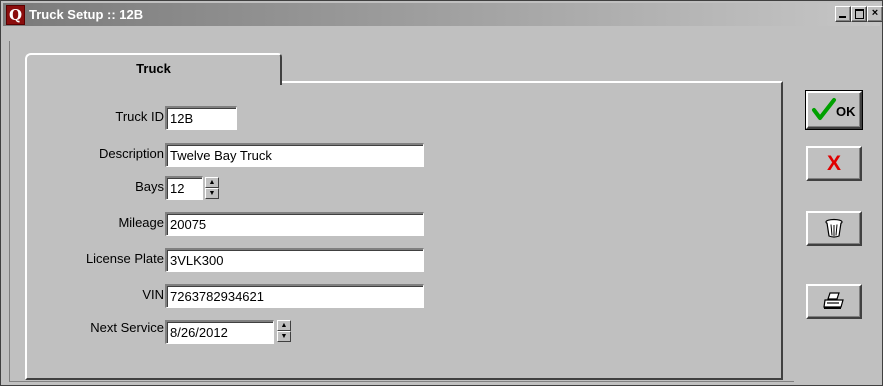 This screenshot has height=386, width=883. What do you see at coordinates (846, 111) in the screenshot?
I see `ok-button-label: OK` at bounding box center [846, 111].